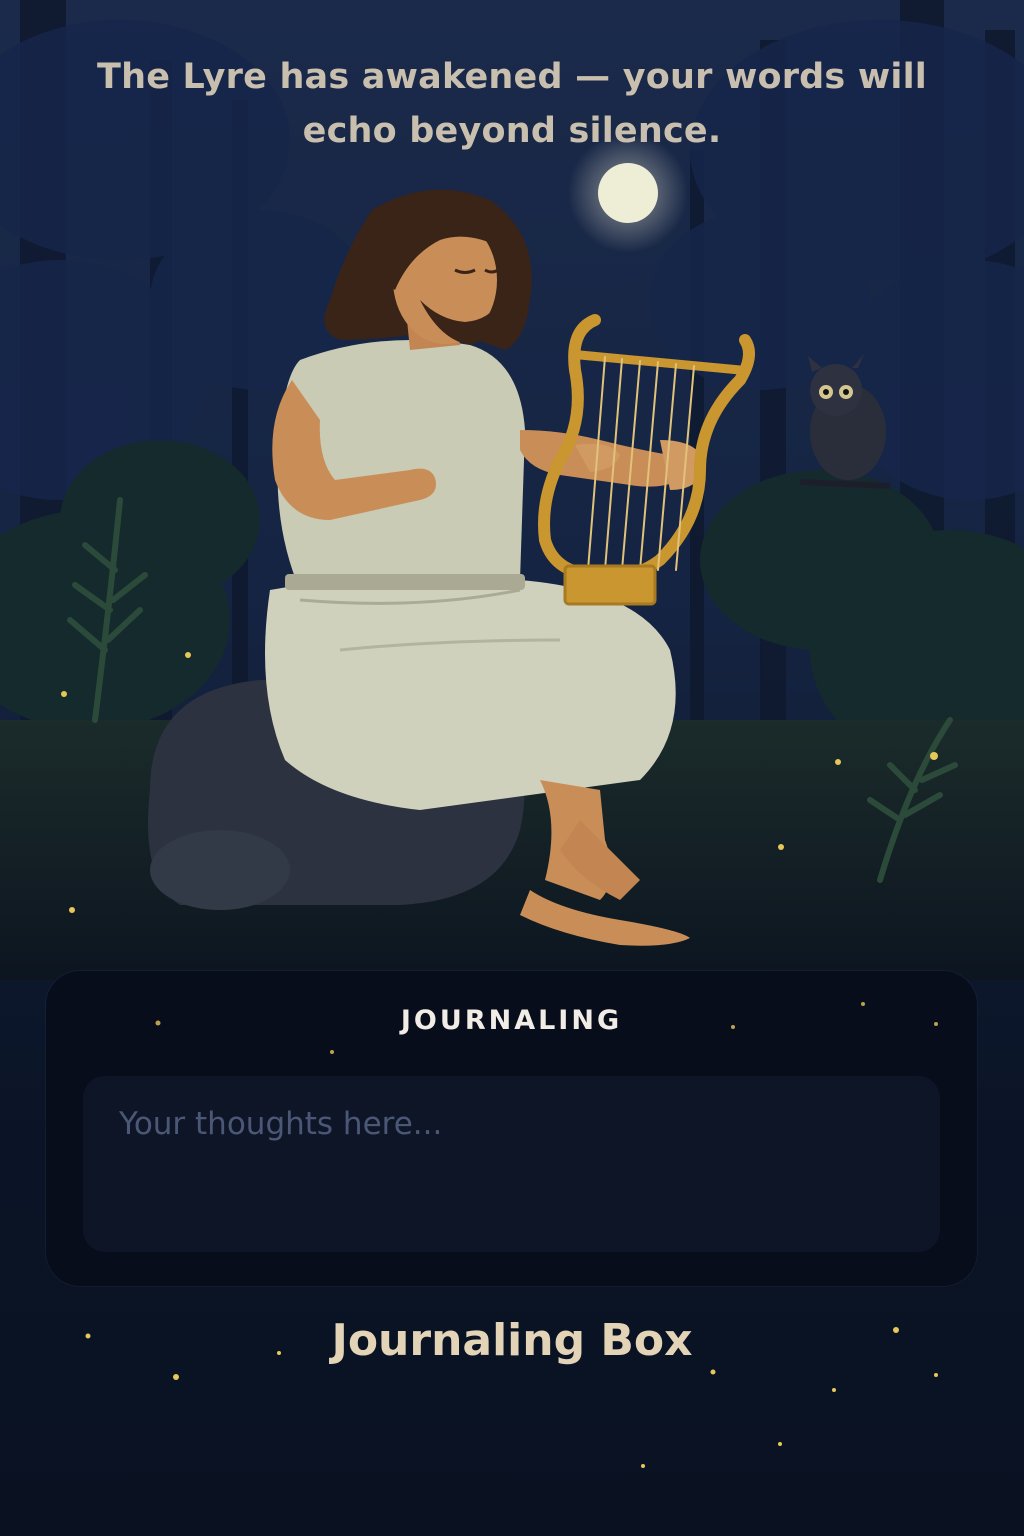 The height and width of the screenshot is (1536, 1024). What do you see at coordinates (511, 1164) in the screenshot?
I see `journal-text-input` at bounding box center [511, 1164].